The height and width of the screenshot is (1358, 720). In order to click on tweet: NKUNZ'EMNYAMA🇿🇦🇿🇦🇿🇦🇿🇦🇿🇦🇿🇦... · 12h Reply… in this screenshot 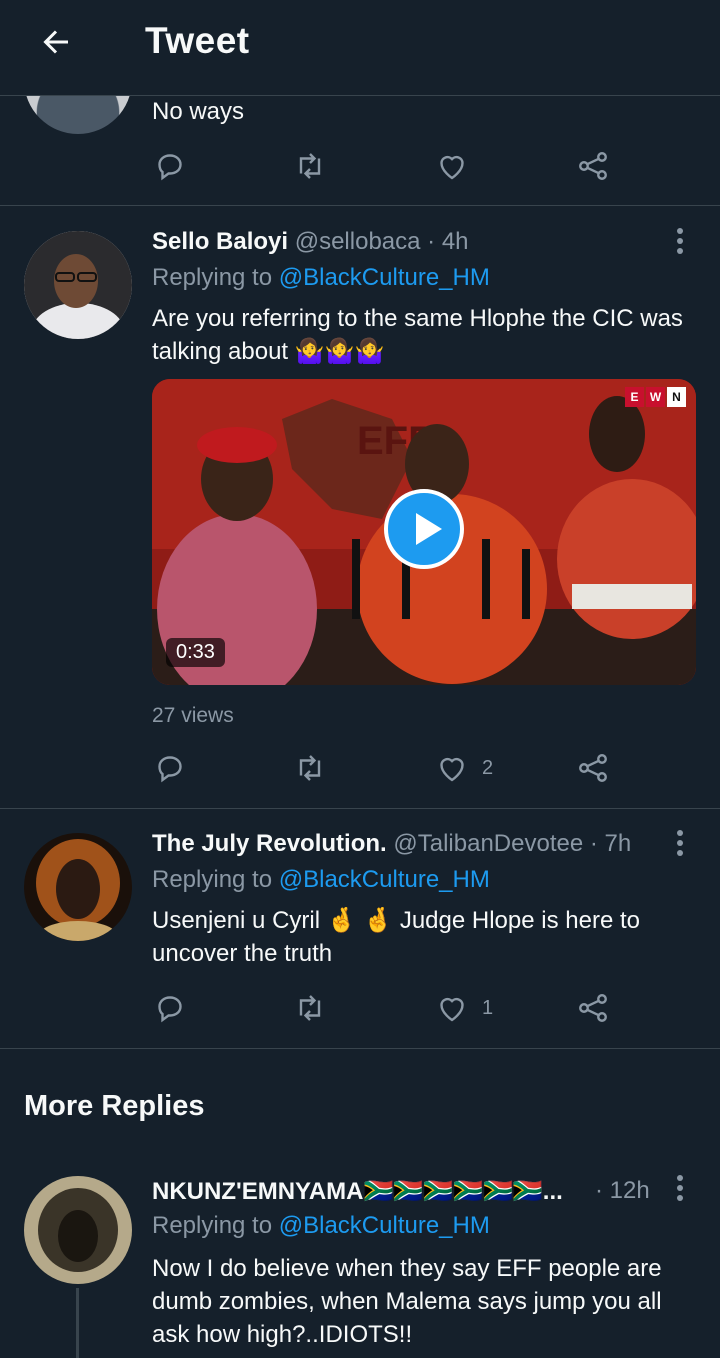, I will do `click(360, 1256)`.